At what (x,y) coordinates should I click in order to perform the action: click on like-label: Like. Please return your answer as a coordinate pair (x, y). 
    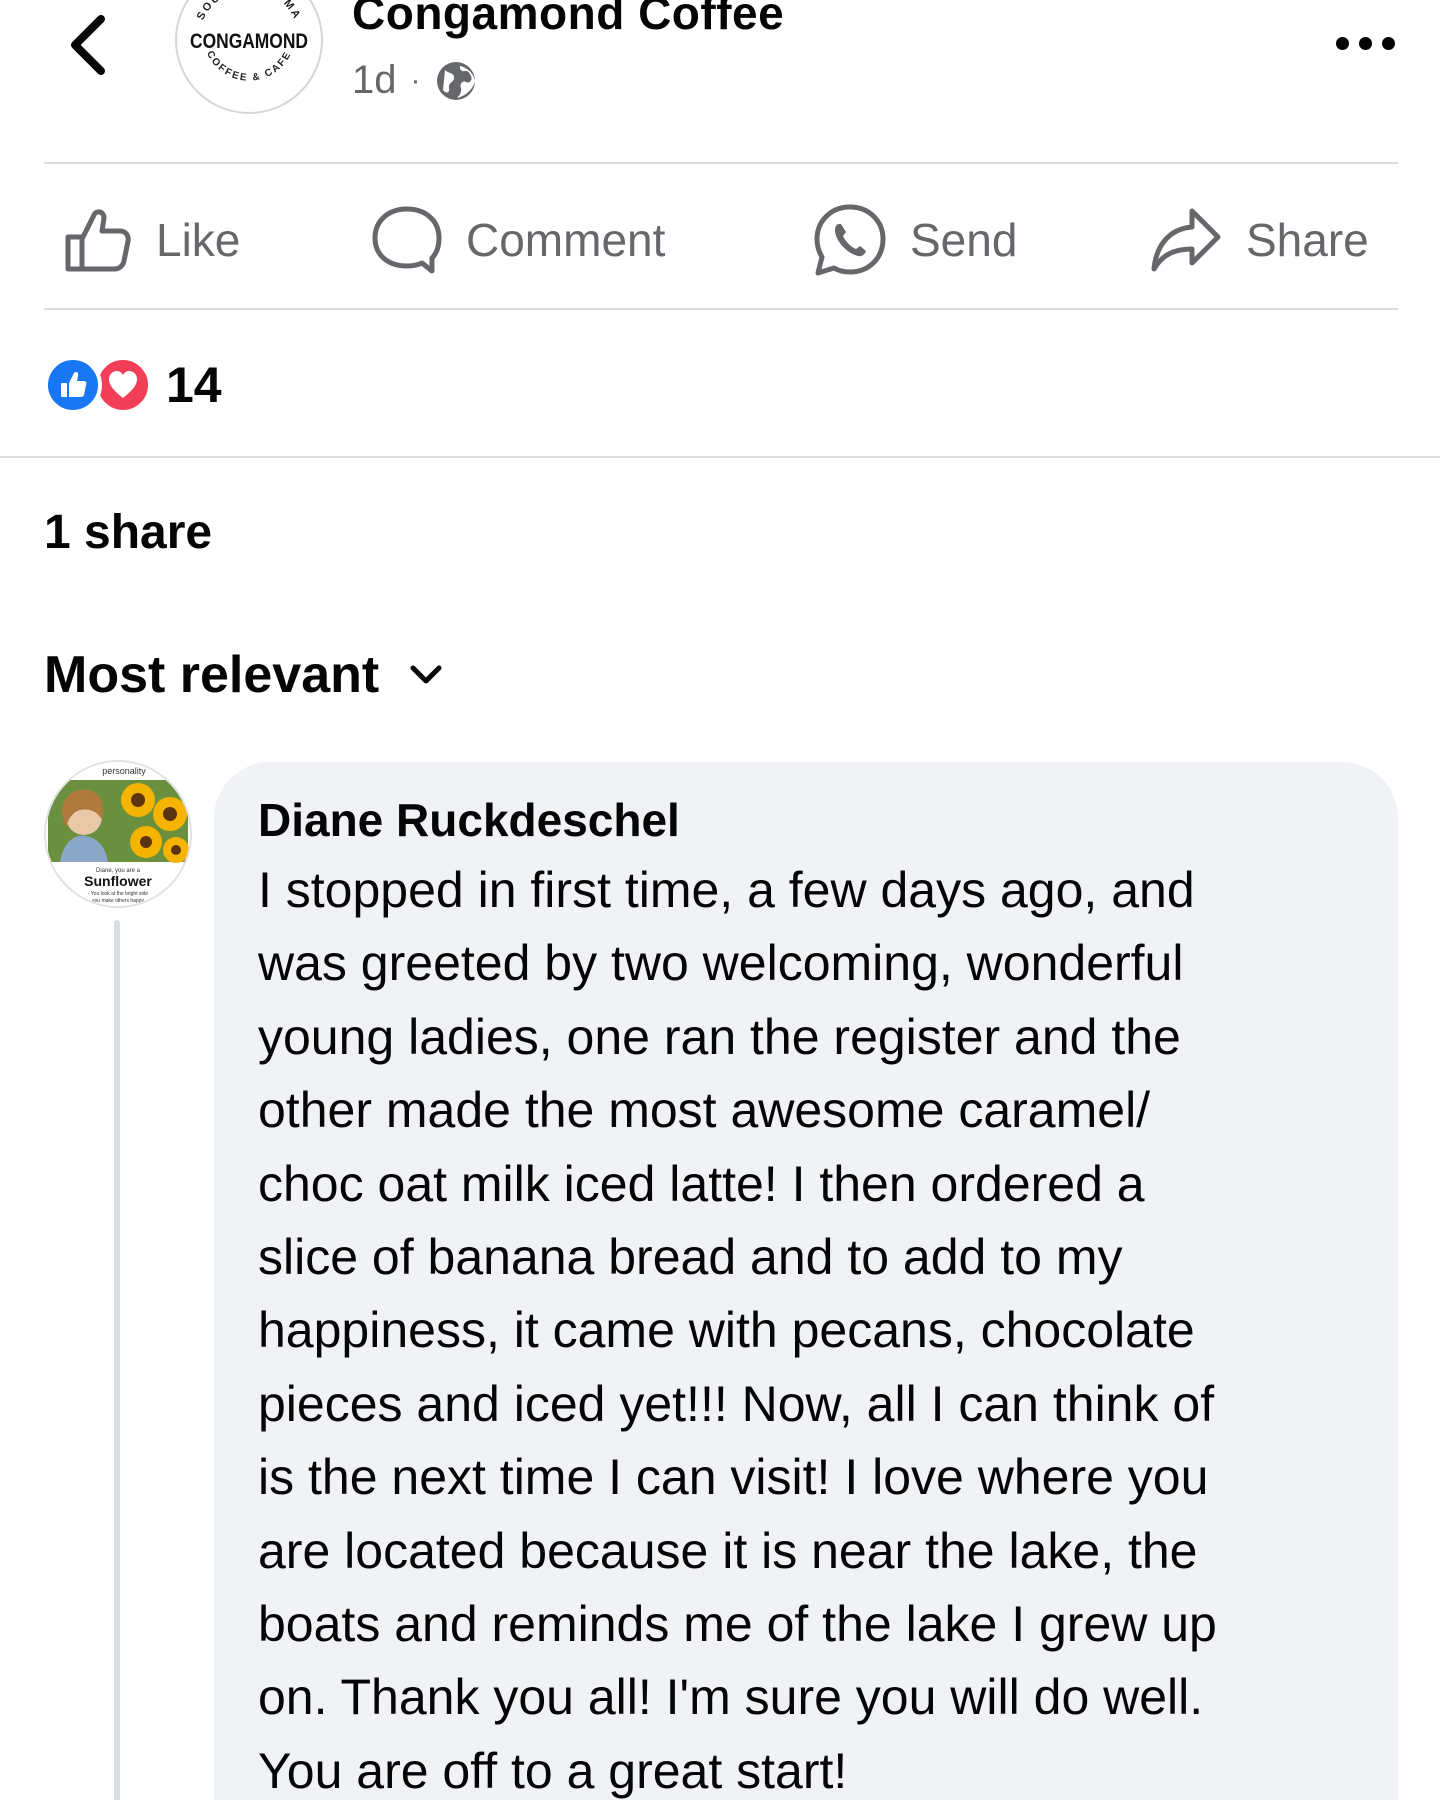
    Looking at the image, I should click on (198, 240).